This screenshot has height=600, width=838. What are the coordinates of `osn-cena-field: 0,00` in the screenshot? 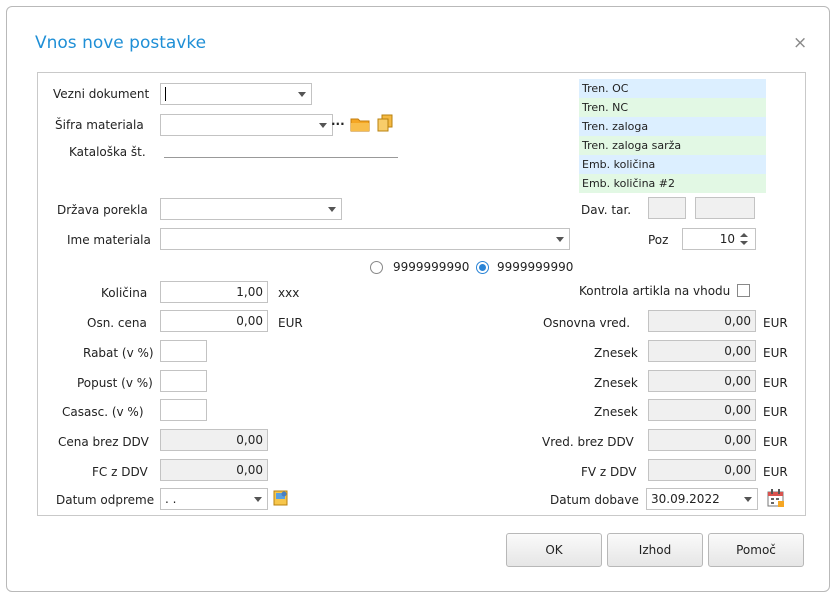 It's located at (214, 321).